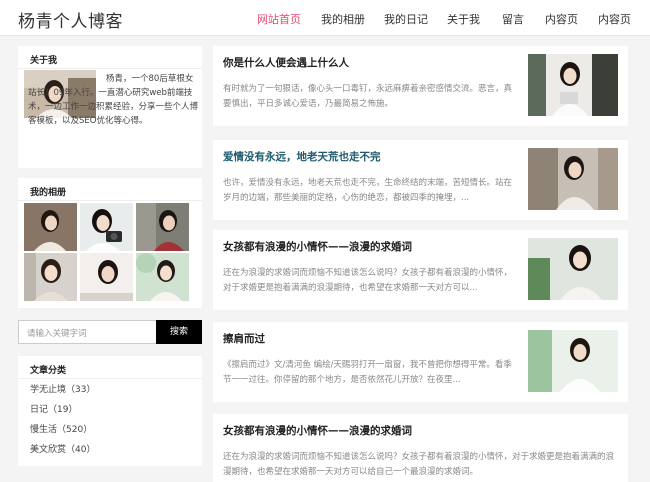 The height and width of the screenshot is (482, 650). What do you see at coordinates (44, 61) in the screenshot?
I see `about-title: 关于我` at bounding box center [44, 61].